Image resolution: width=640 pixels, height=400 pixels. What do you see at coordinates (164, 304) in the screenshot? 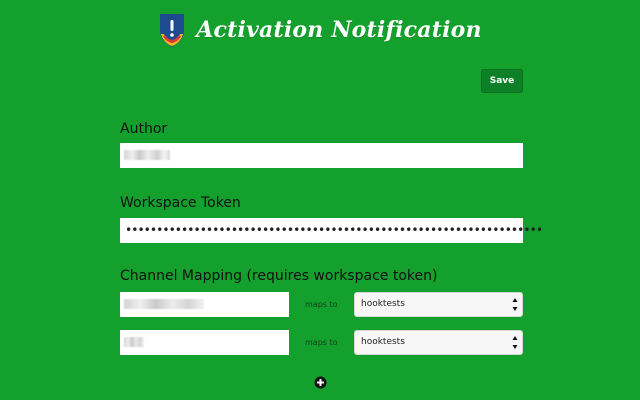
I see `channel-source-value-1-redacted` at bounding box center [164, 304].